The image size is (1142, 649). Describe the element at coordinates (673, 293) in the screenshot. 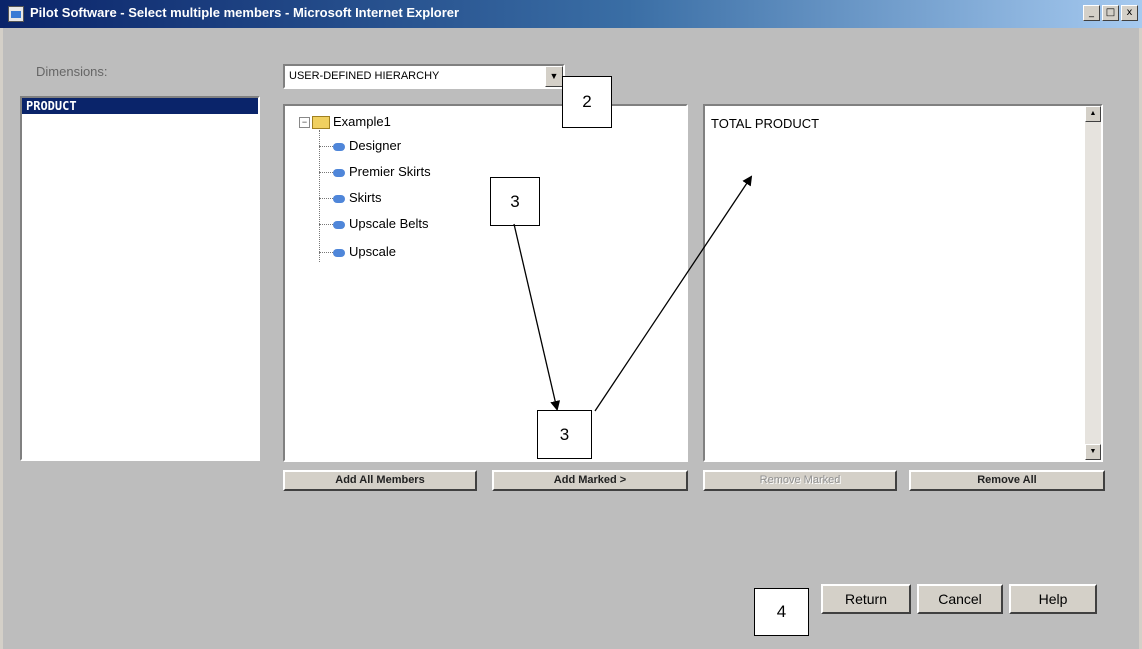

I see `arrow-add-marked-to-selected` at that location.